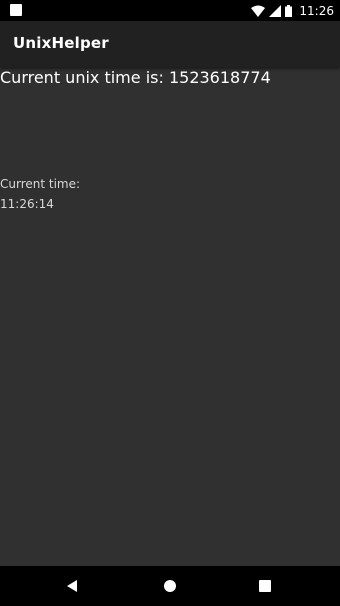  I want to click on app-title: UnixHelper, so click(61, 43).